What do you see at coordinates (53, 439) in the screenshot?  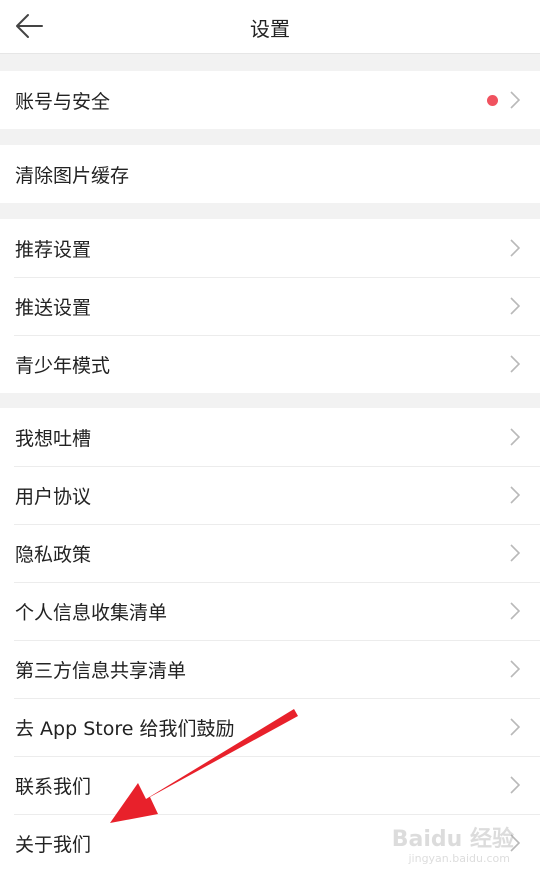 I see `setting-row-label: 我想吐槽` at bounding box center [53, 439].